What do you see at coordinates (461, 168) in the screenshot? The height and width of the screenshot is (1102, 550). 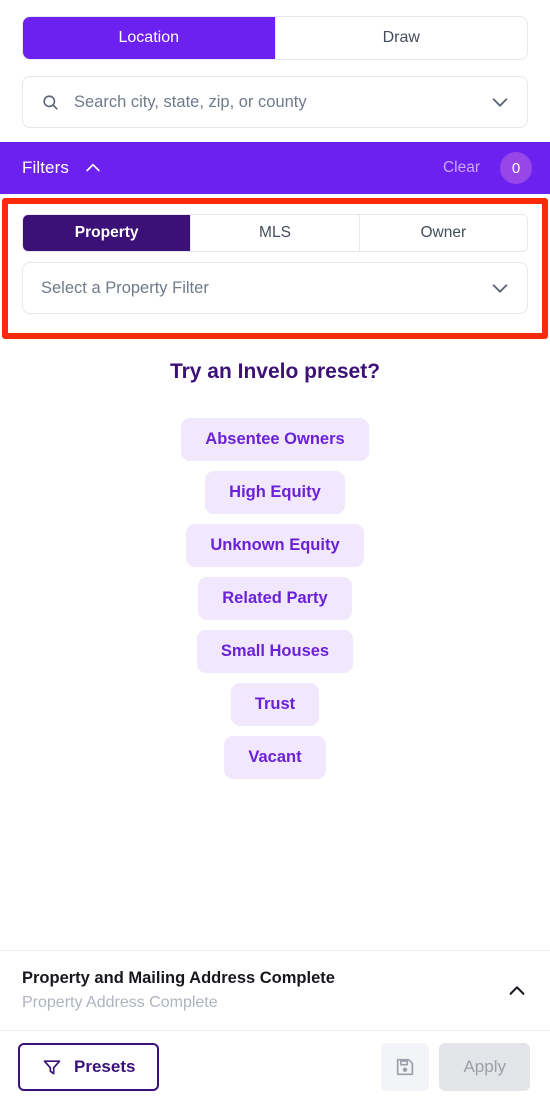 I see `clear-filters-button: Clear` at bounding box center [461, 168].